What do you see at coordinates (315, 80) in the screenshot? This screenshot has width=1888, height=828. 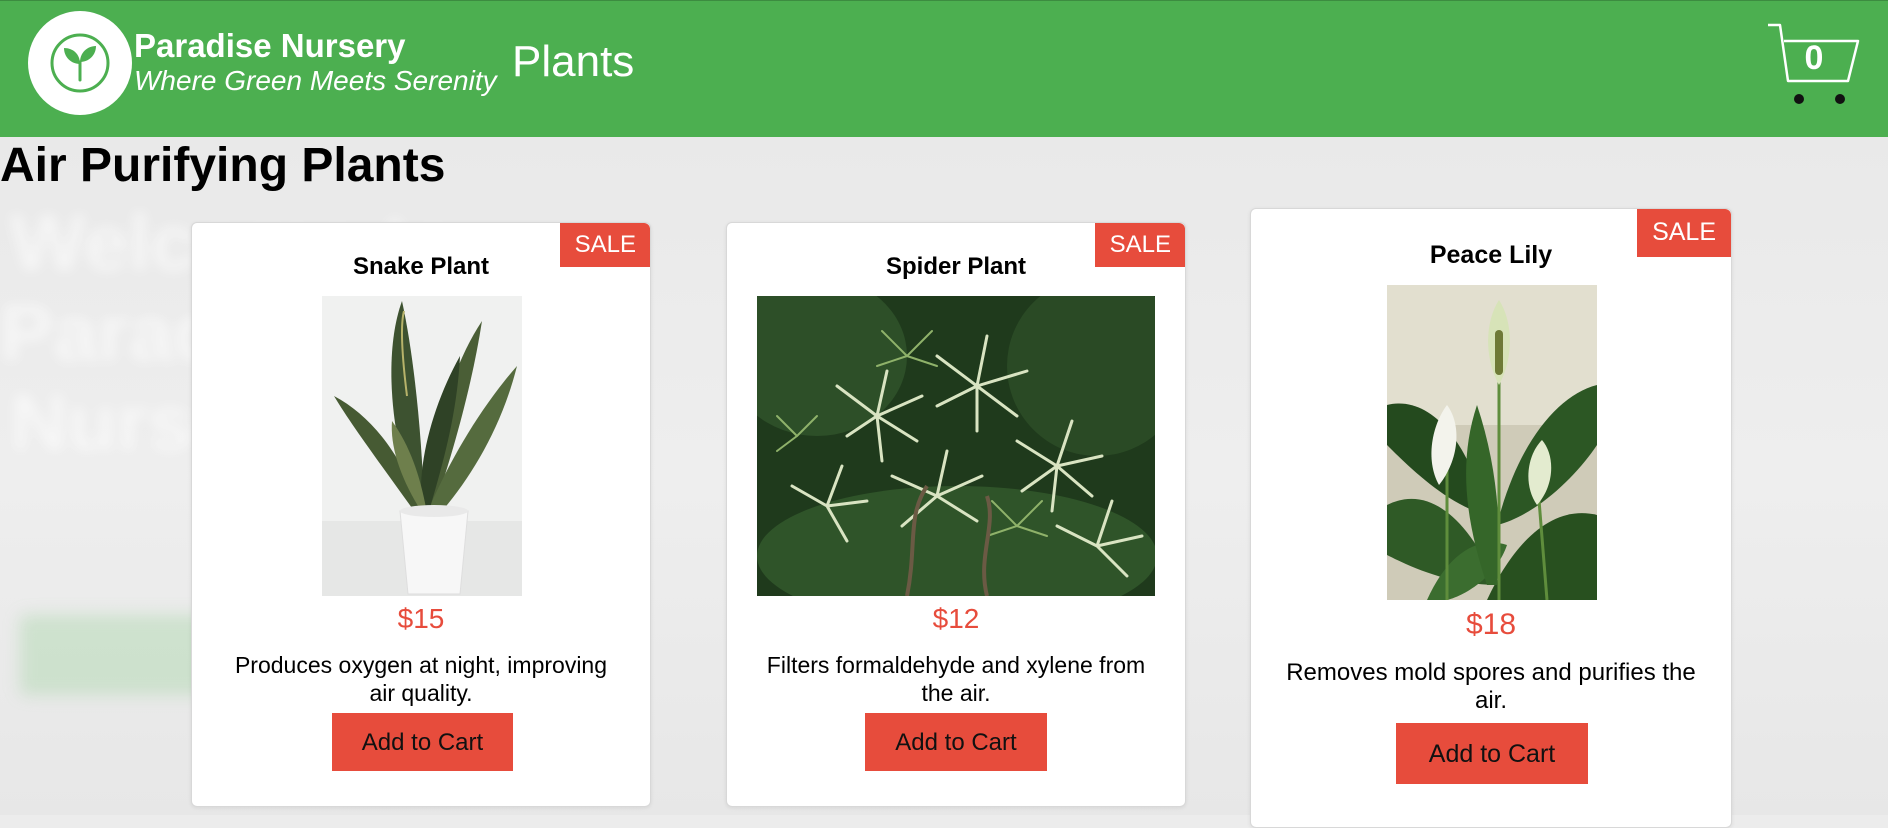 I see `brand-tagline: Where Green Meets Serenity` at bounding box center [315, 80].